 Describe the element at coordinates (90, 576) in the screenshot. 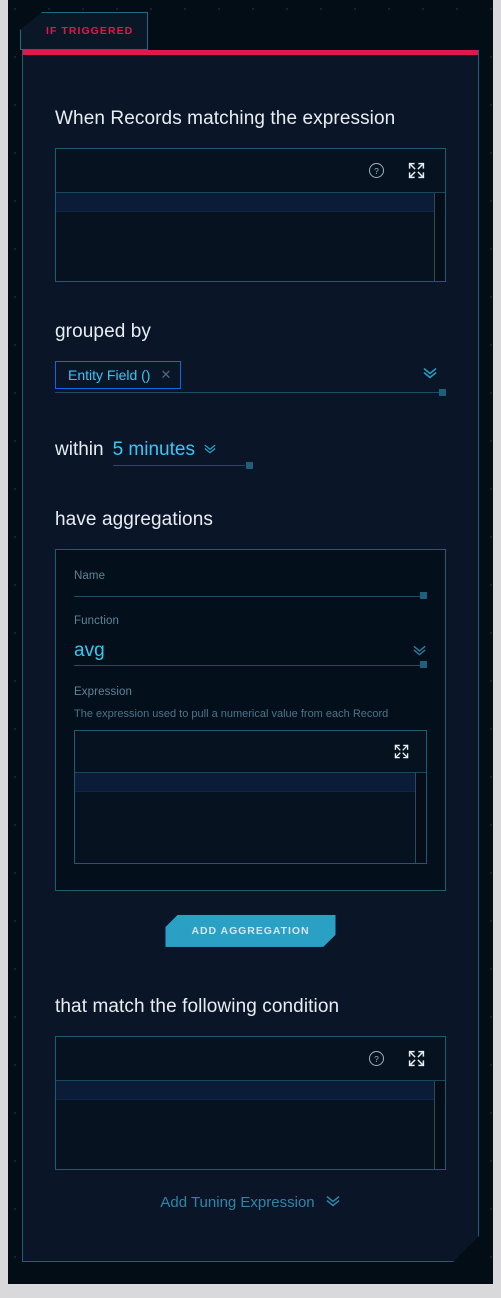

I see `aggregation-name-label: Name` at that location.